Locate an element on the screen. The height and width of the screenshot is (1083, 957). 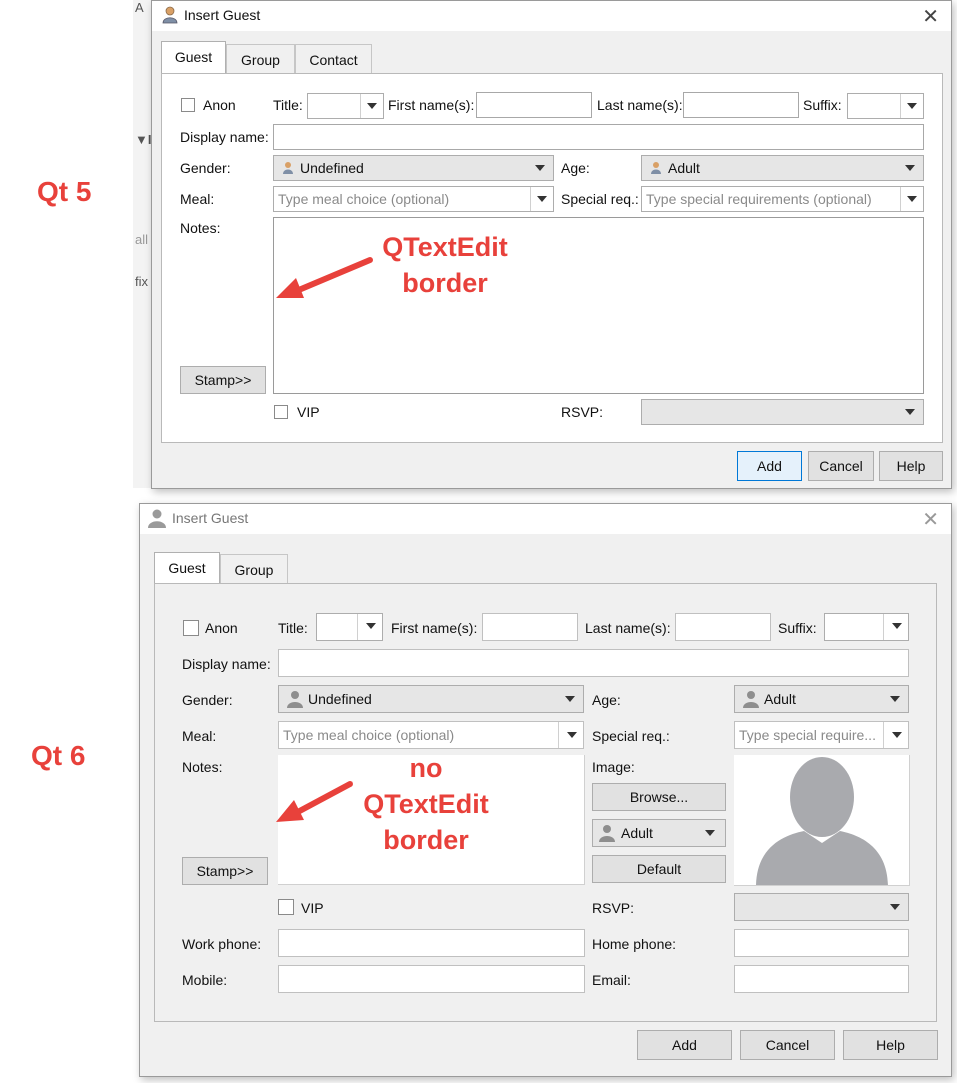
qt6-title-combo is located at coordinates (349, 627).